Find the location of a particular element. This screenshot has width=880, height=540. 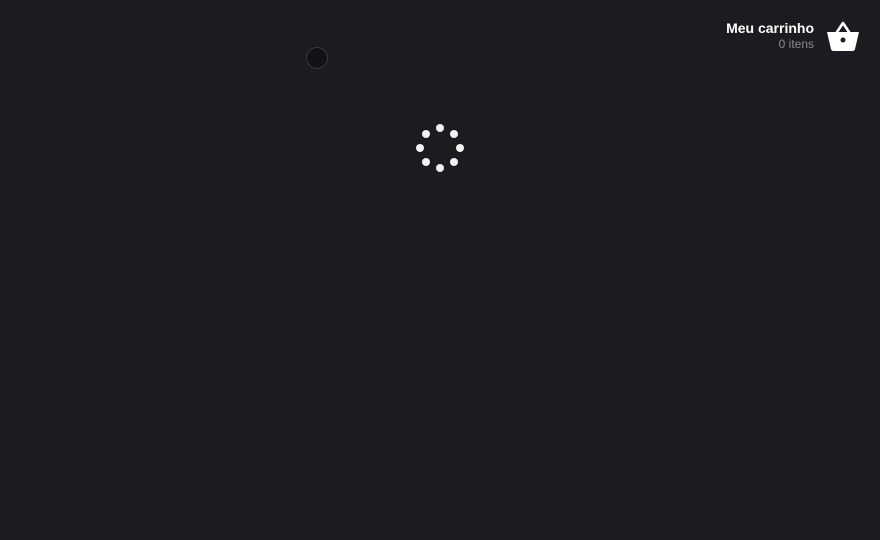

cart-item-count: 0 itens is located at coordinates (796, 44).